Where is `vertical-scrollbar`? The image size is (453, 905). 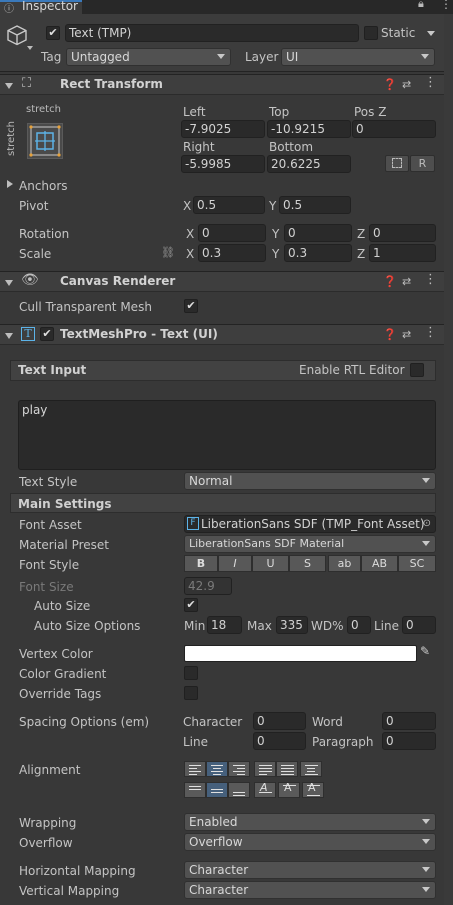
vertical-scrollbar is located at coordinates (448, 459).